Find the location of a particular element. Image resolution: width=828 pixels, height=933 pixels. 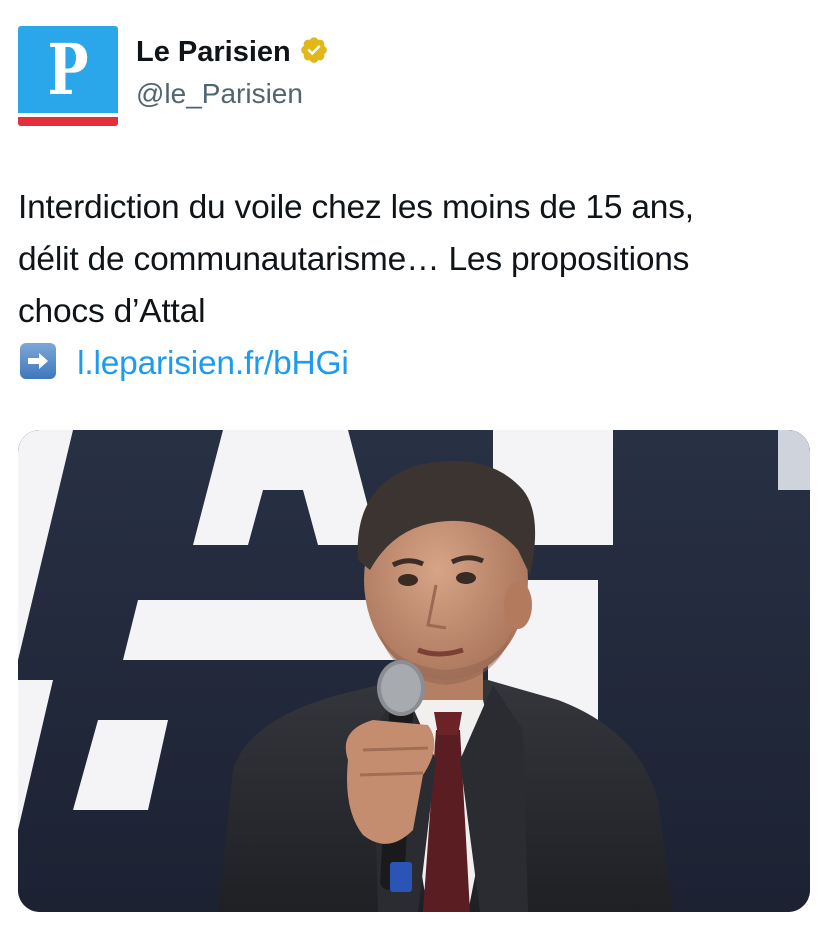

account-info: Le Parisien @le_Parisien is located at coordinates (232, 73).